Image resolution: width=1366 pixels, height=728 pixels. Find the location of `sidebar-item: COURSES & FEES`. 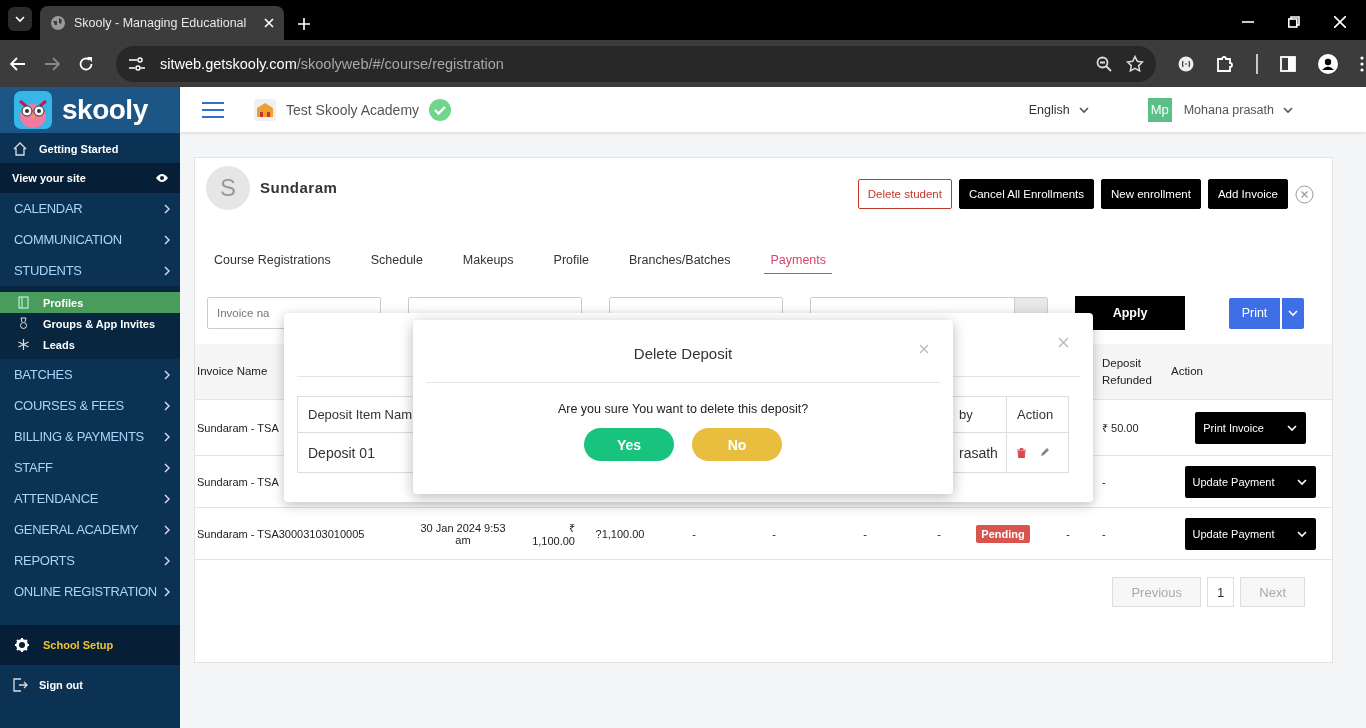

sidebar-item: COURSES & FEES is located at coordinates (90, 405).